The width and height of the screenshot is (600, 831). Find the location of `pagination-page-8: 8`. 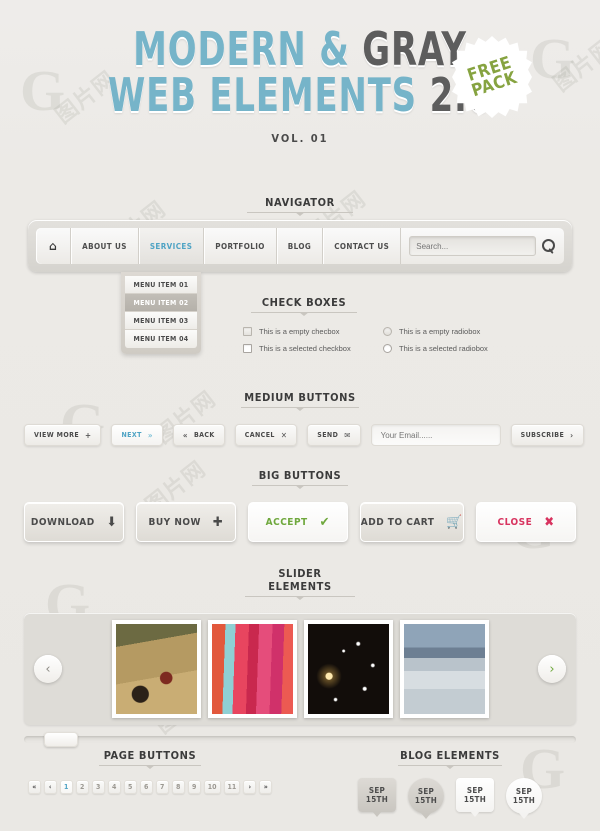

pagination-page-8: 8 is located at coordinates (178, 787).